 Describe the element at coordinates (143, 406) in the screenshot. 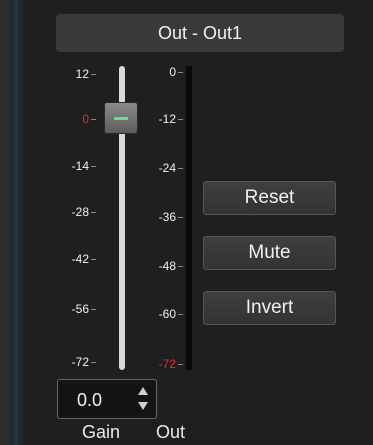

I see `chevron-down-icon` at that location.